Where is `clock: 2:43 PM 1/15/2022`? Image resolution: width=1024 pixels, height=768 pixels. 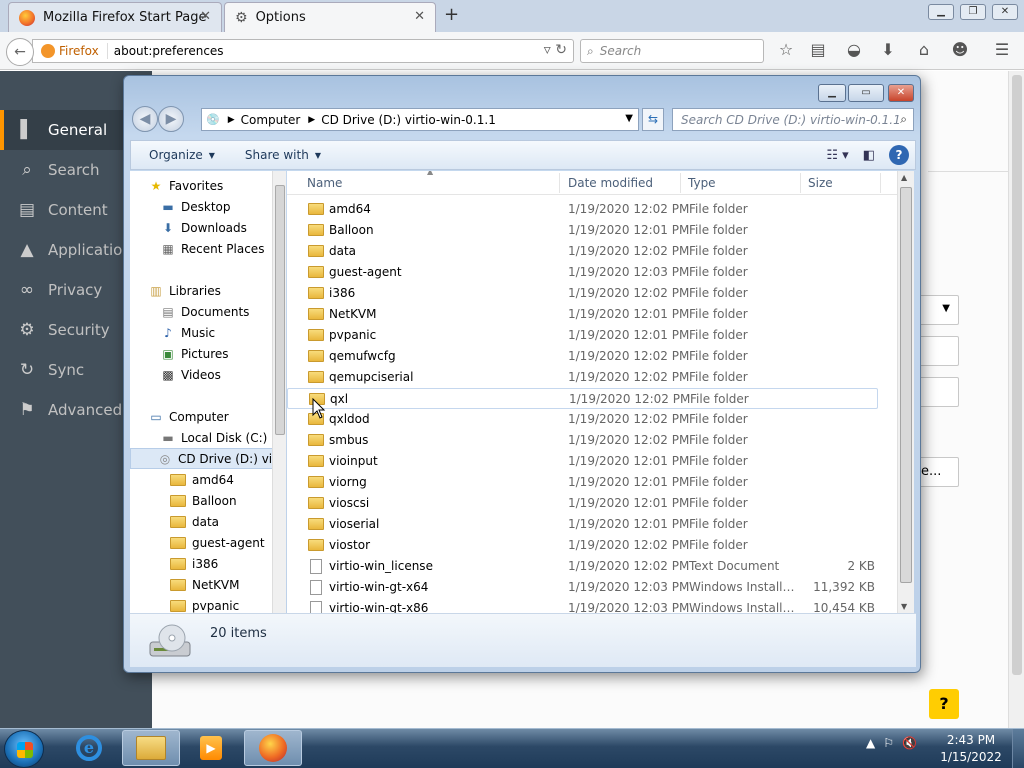 clock: 2:43 PM 1/15/2022 is located at coordinates (971, 749).